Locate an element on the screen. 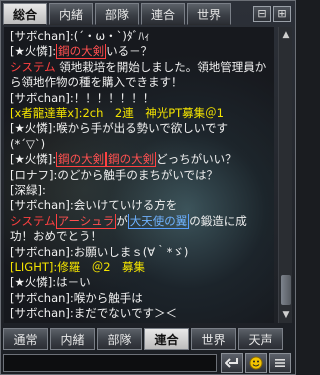 The width and height of the screenshot is (320, 375). send-channel-tabs: 通常 内緒 部隊 連合 世界 天声 is located at coordinates (143, 339).